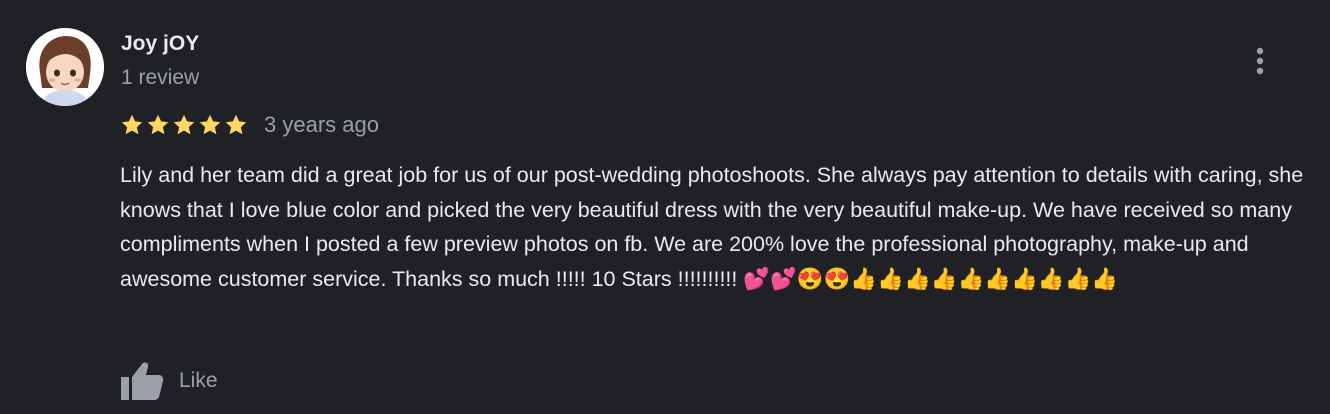  I want to click on author-avatar, so click(65, 67).